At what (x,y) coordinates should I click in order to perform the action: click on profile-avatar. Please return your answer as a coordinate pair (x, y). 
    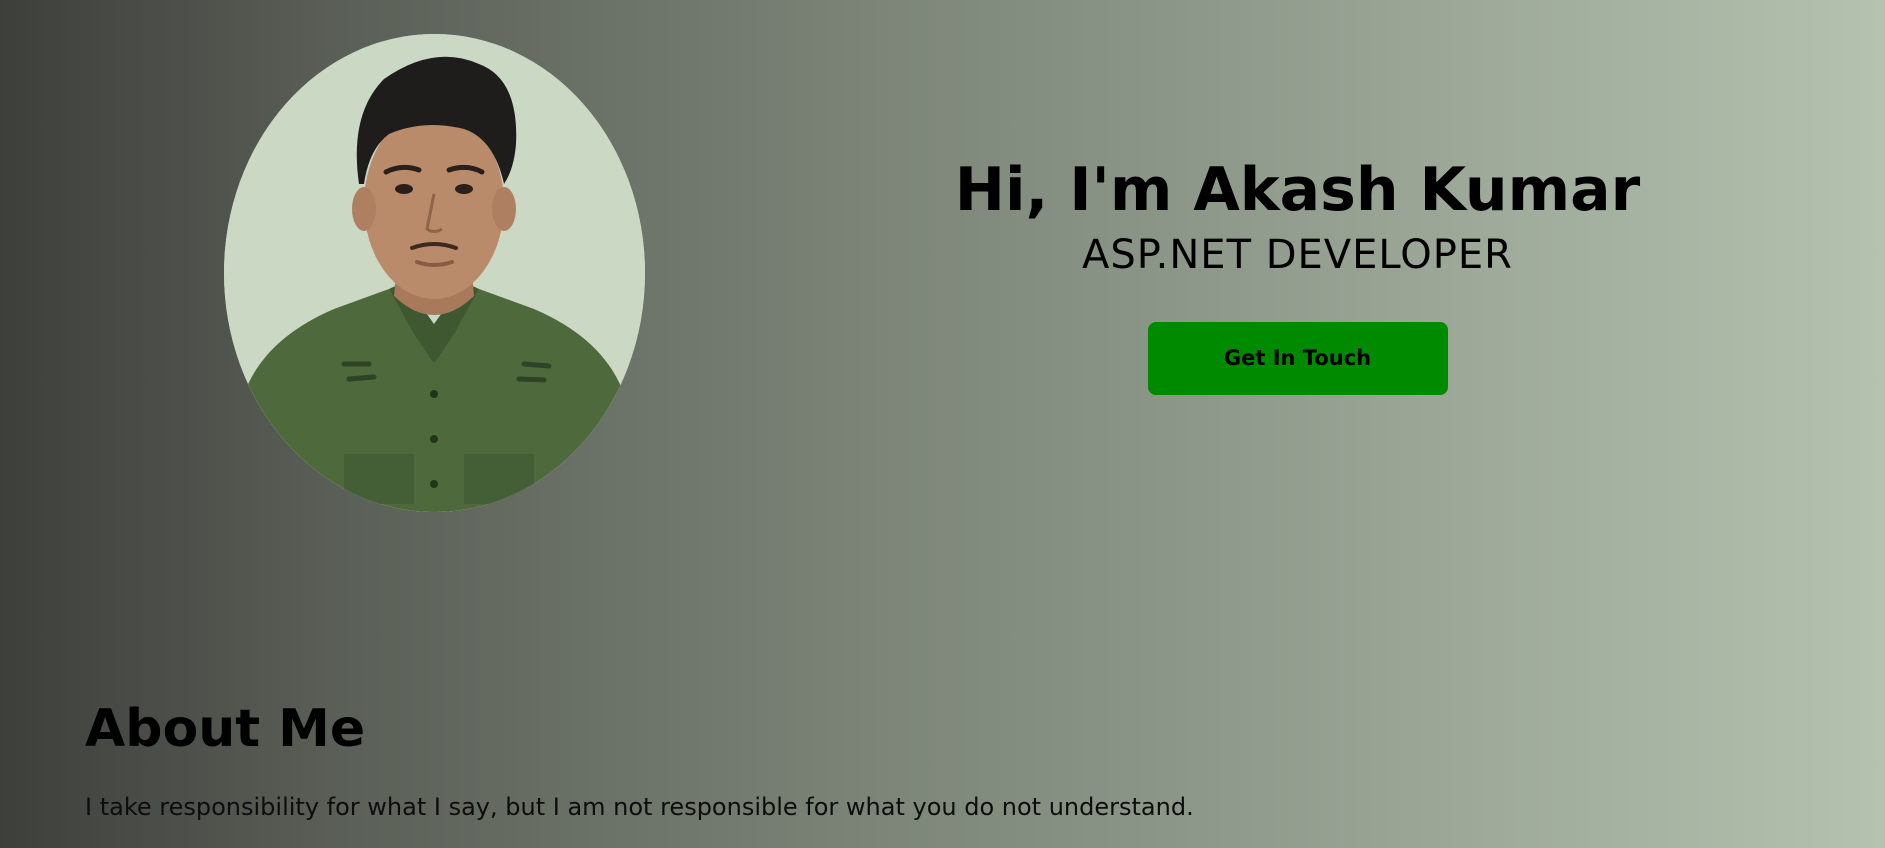
    Looking at the image, I should click on (434, 273).